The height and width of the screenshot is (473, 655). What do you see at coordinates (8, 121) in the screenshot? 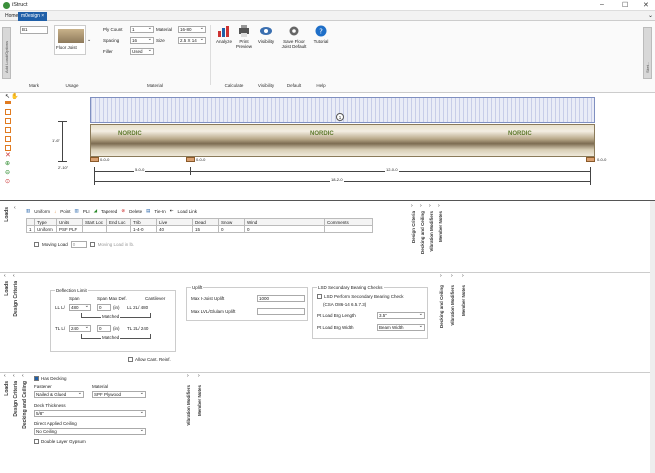
I see `pli-load-tool-icon` at bounding box center [8, 121].